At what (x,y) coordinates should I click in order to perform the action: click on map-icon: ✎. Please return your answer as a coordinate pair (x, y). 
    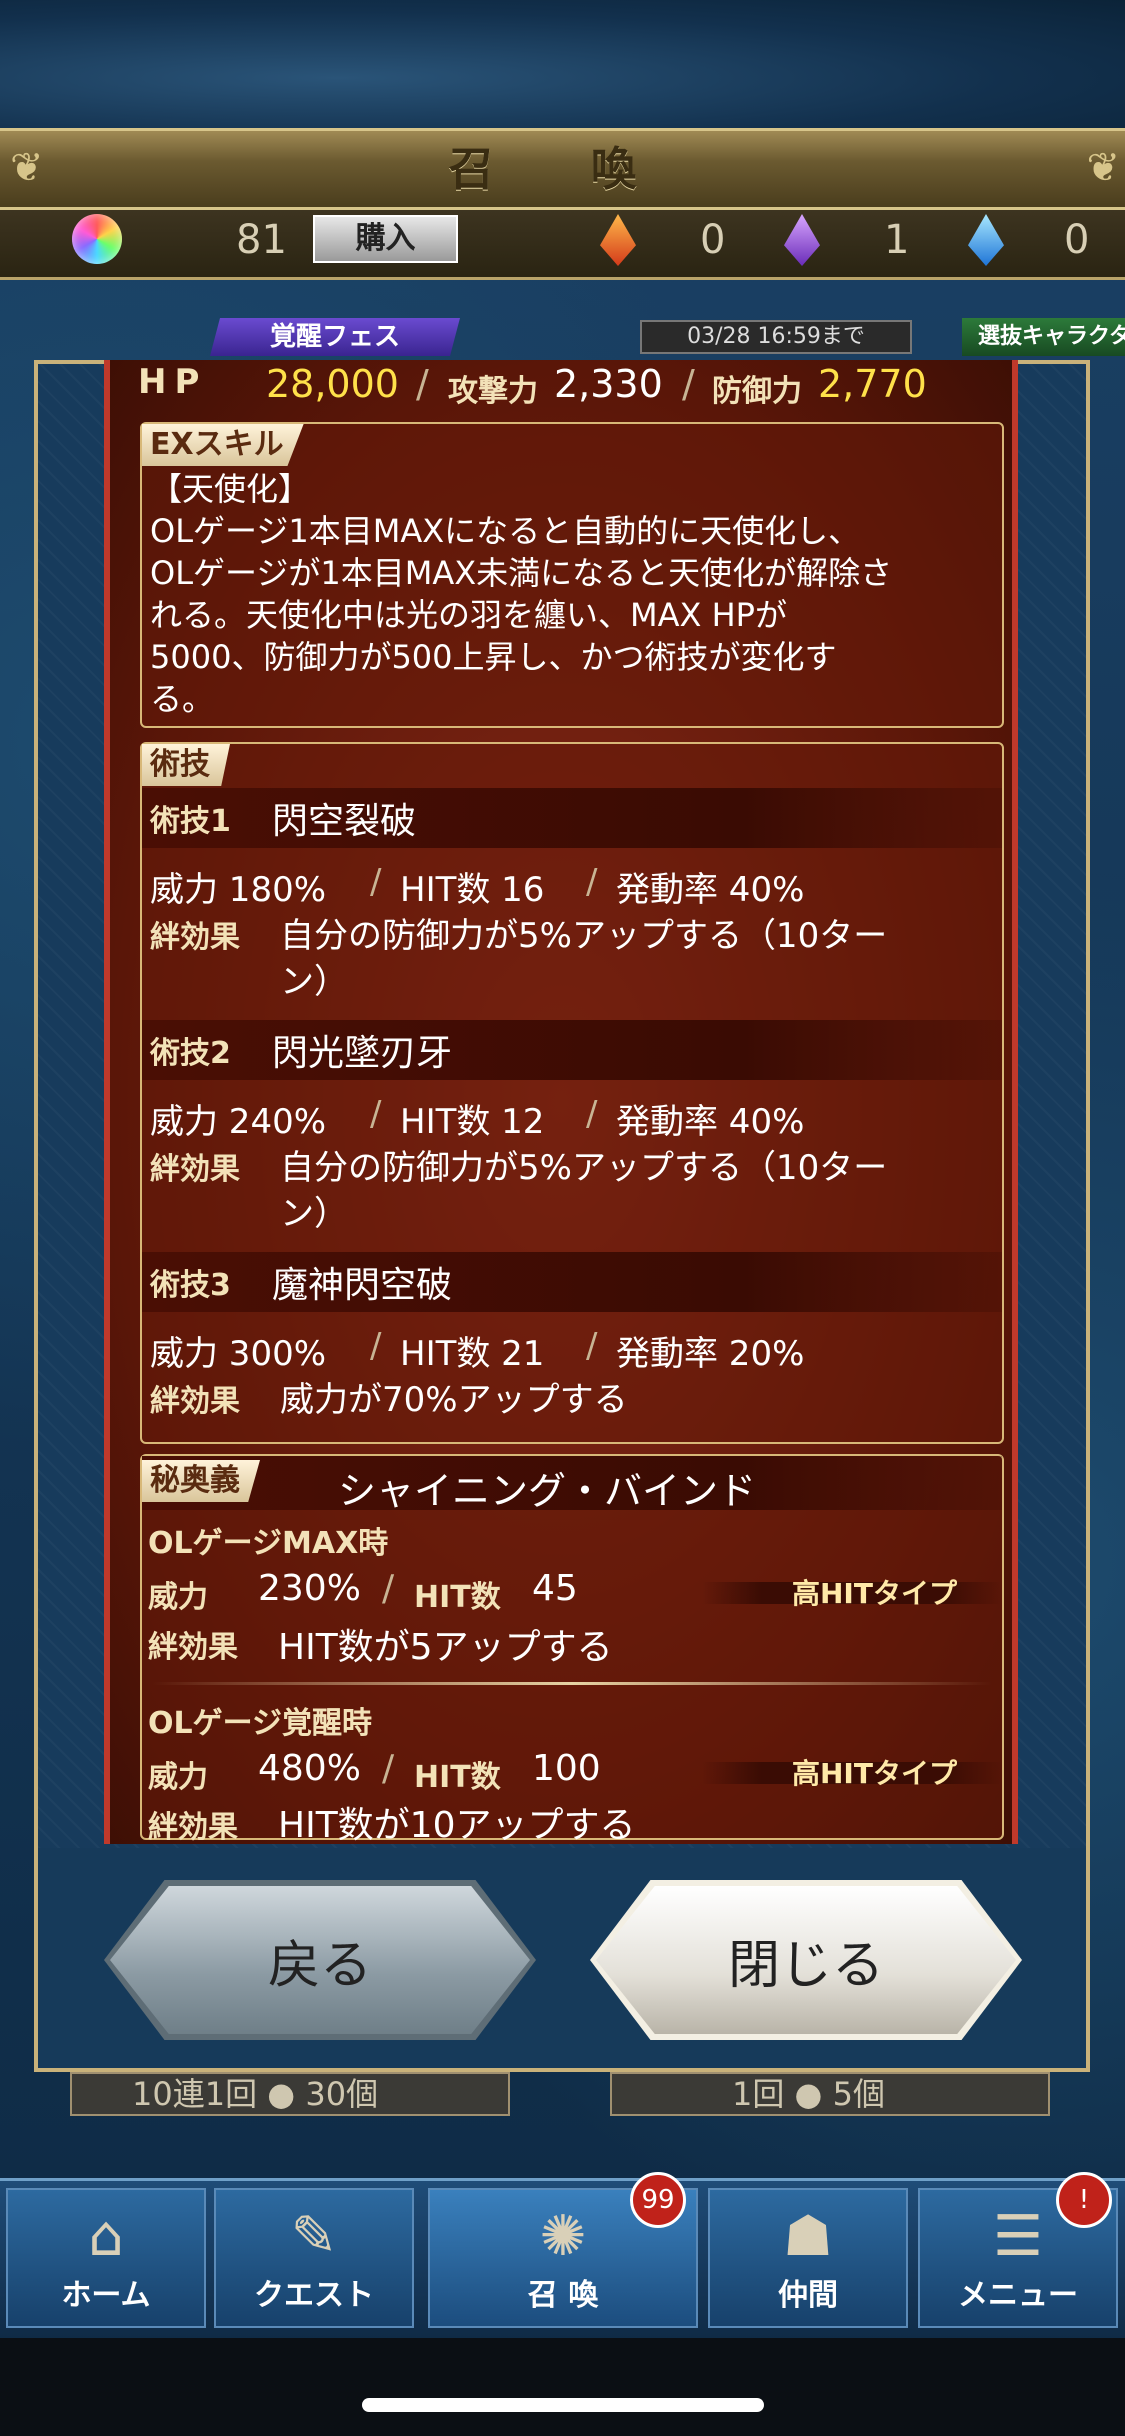
    Looking at the image, I should click on (314, 2236).